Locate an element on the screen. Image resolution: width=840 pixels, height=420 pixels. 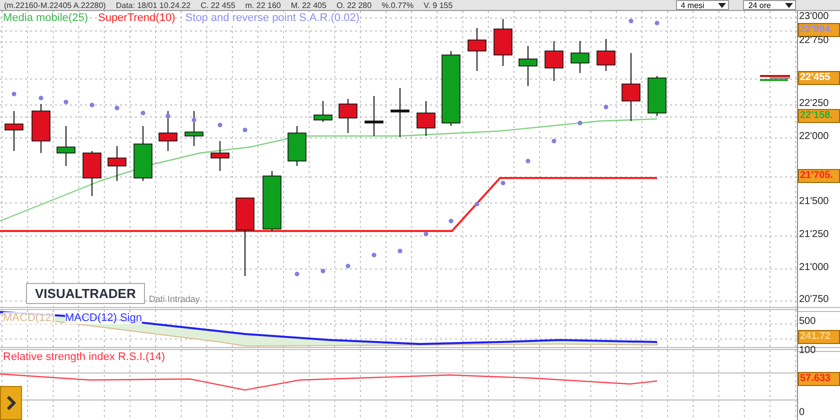
price-badge: 57.633 is located at coordinates (819, 379).